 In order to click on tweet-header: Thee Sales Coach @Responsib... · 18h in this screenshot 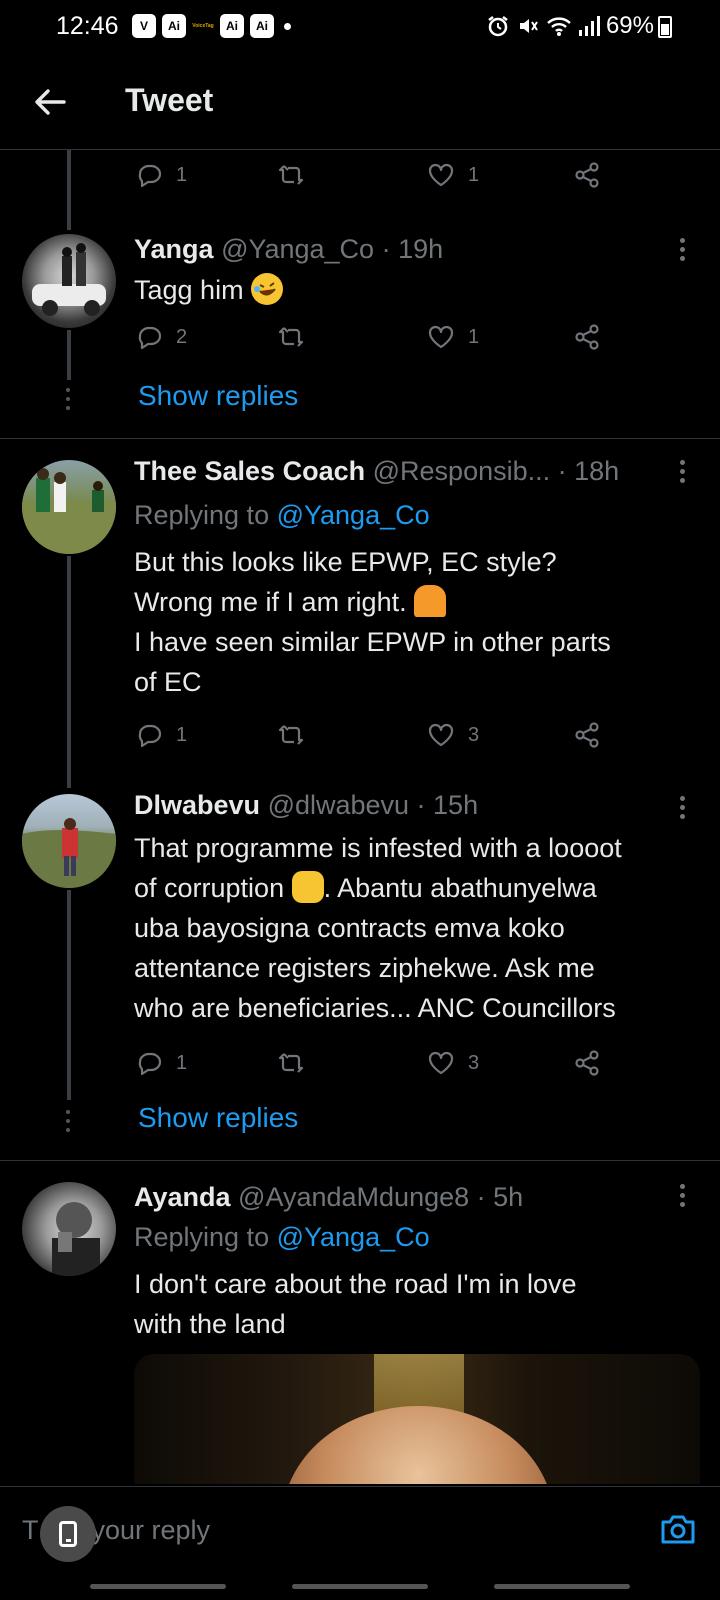, I will do `click(376, 471)`.